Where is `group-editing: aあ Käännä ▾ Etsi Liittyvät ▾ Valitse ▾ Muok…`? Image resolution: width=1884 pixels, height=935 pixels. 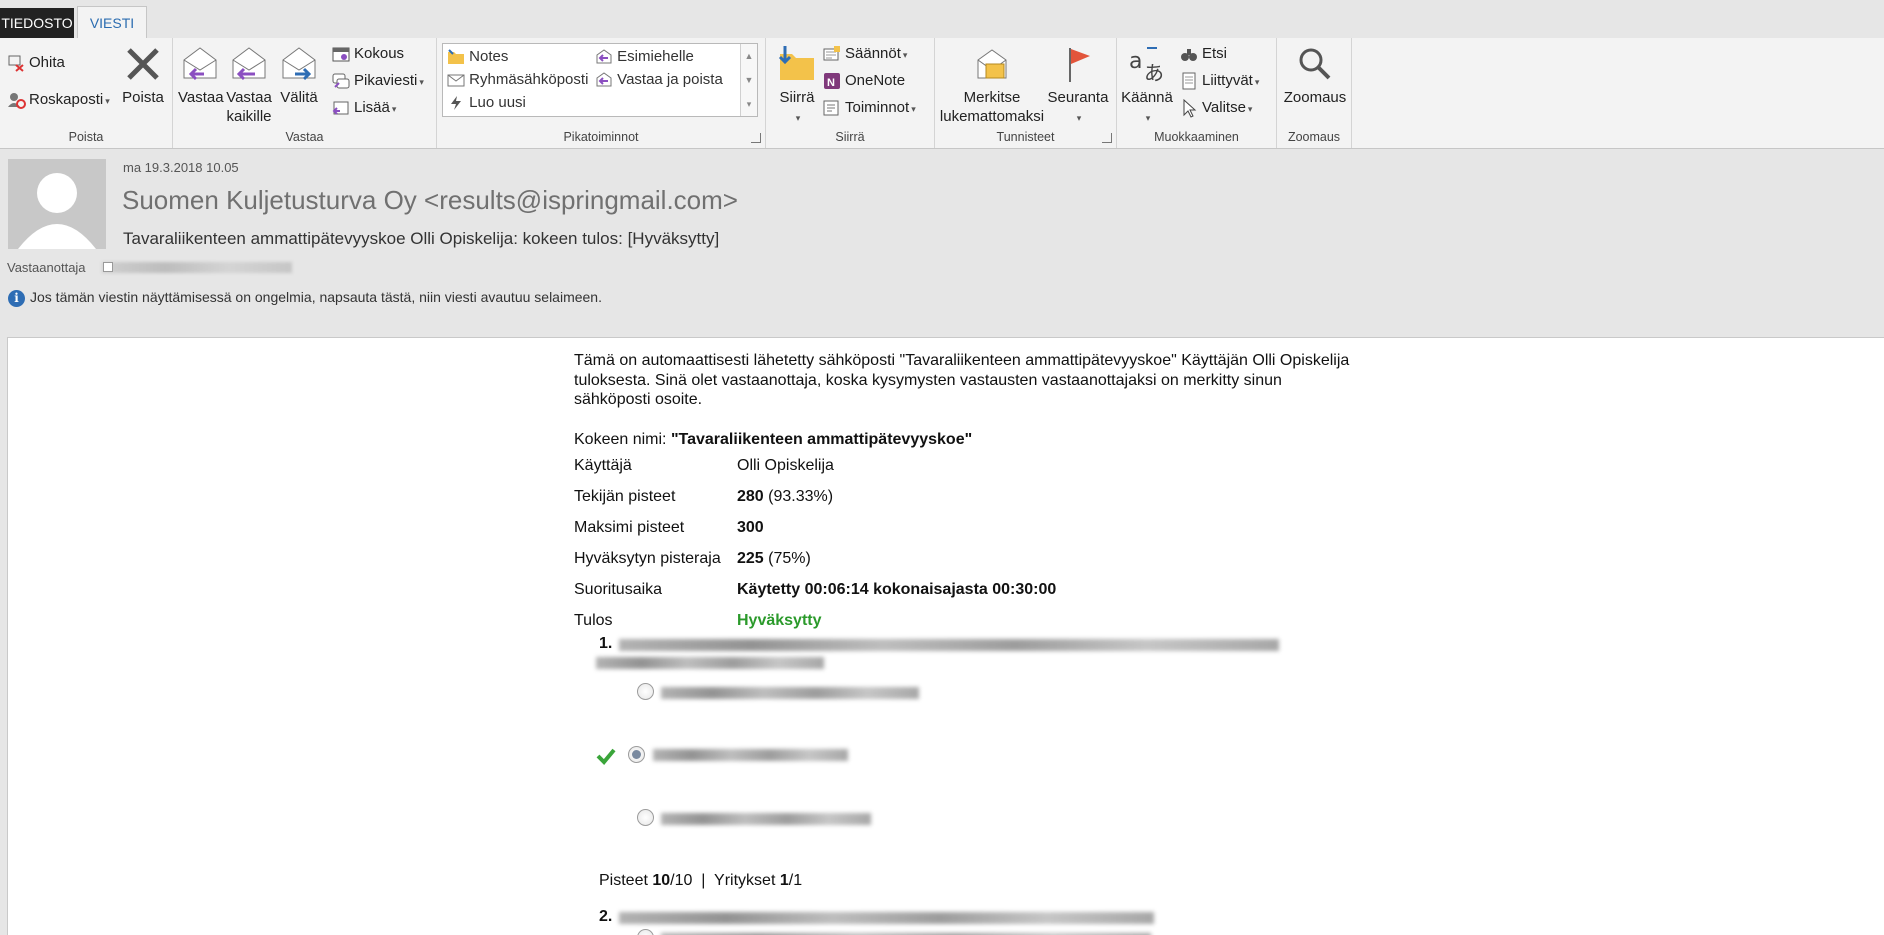
group-editing: aあ Käännä ▾ Etsi Liittyvät ▾ Valitse ▾ Muok… is located at coordinates (1197, 93).